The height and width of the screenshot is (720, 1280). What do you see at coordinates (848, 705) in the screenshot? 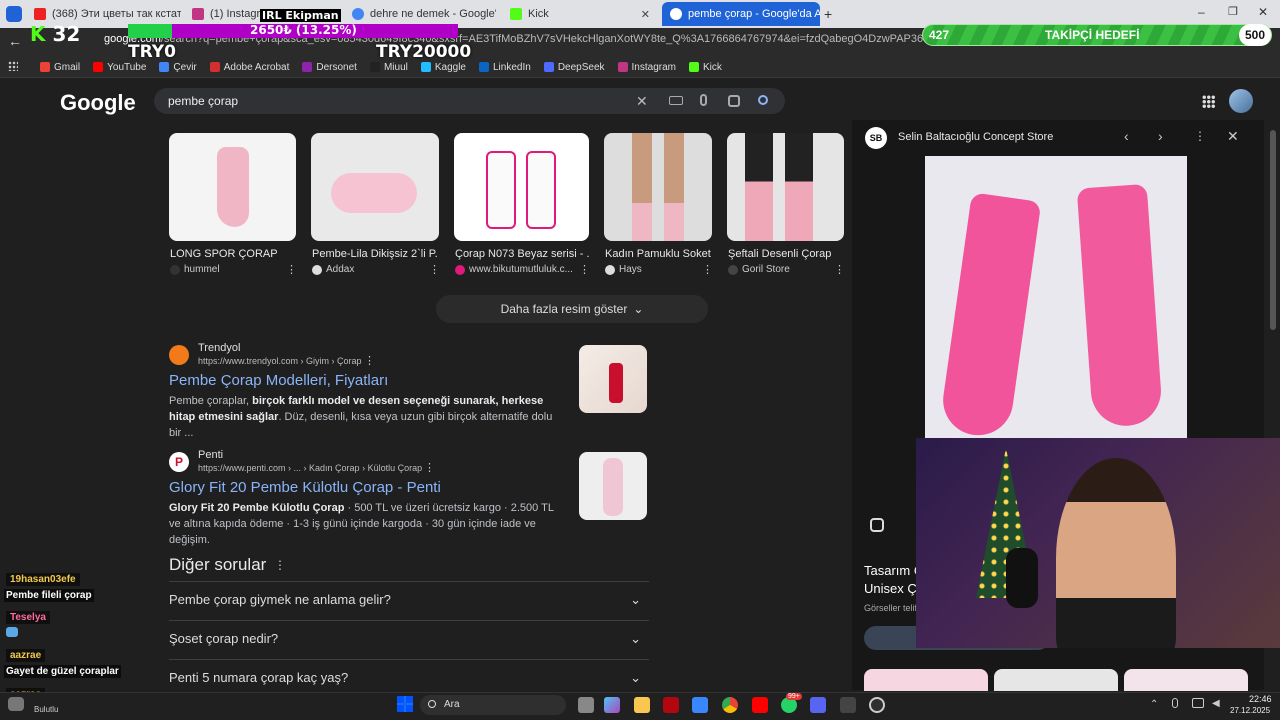
I see `app-icon` at bounding box center [848, 705].